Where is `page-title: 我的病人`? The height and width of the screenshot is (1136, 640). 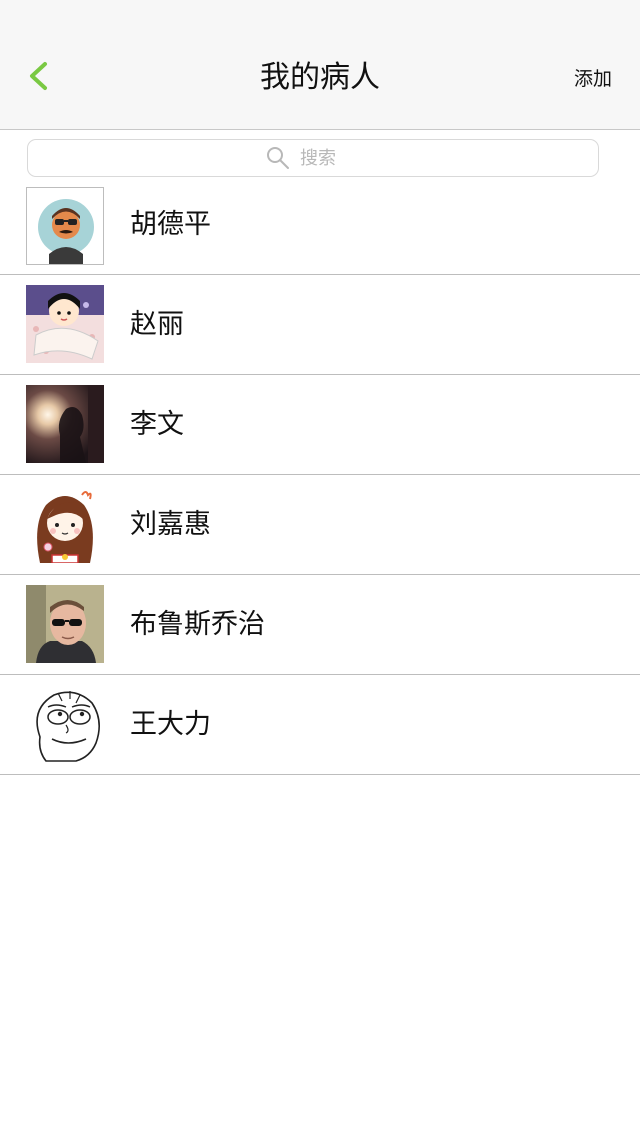 page-title: 我的病人 is located at coordinates (320, 77).